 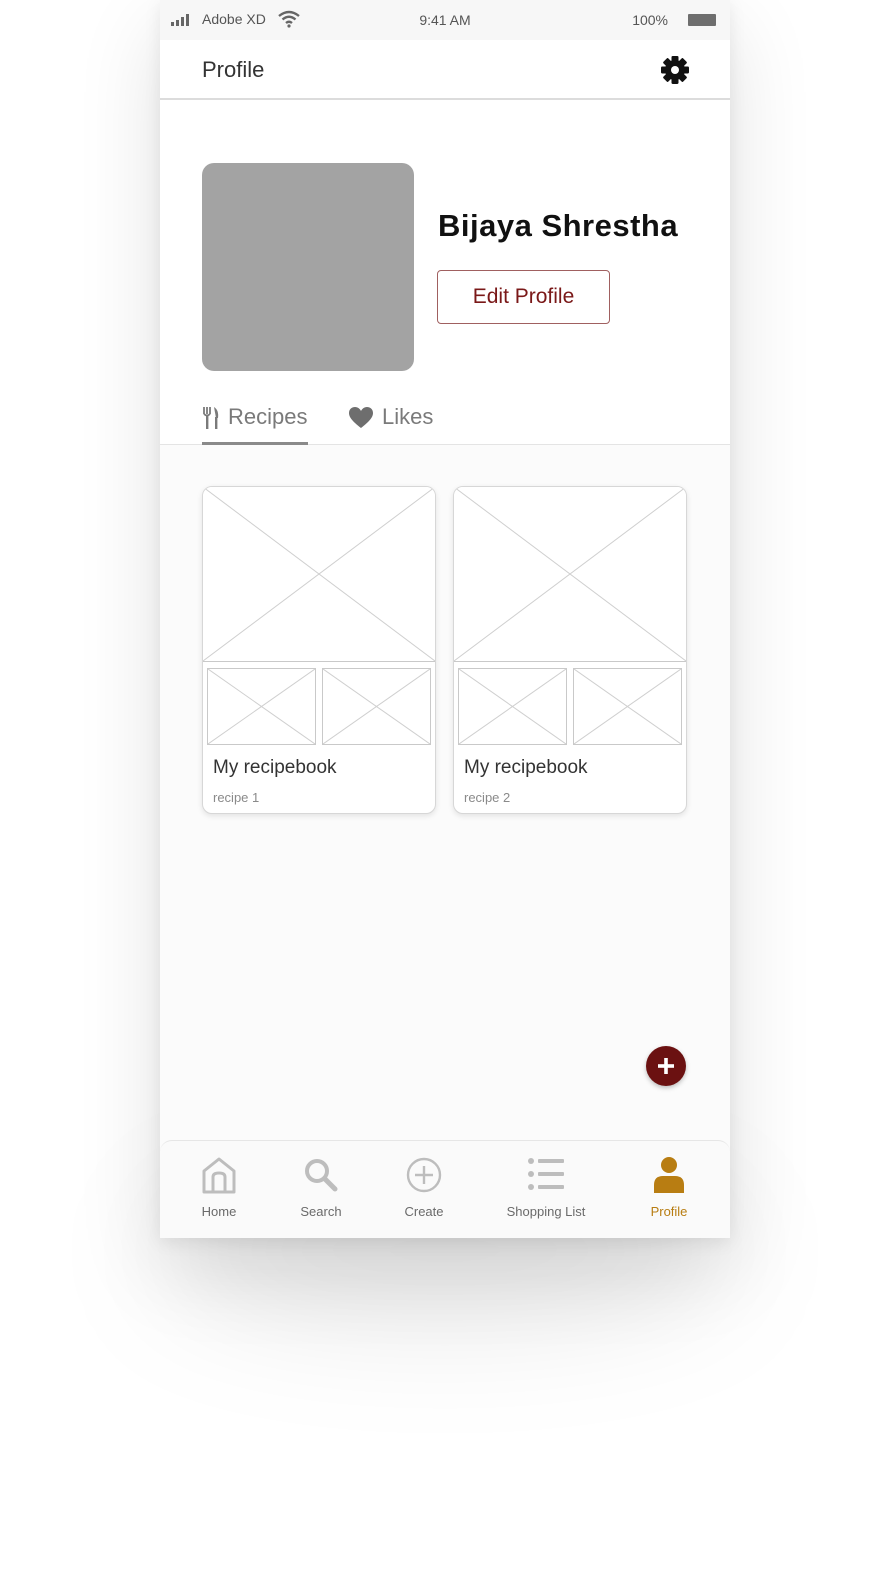 I want to click on settings-button, so click(x=675, y=70).